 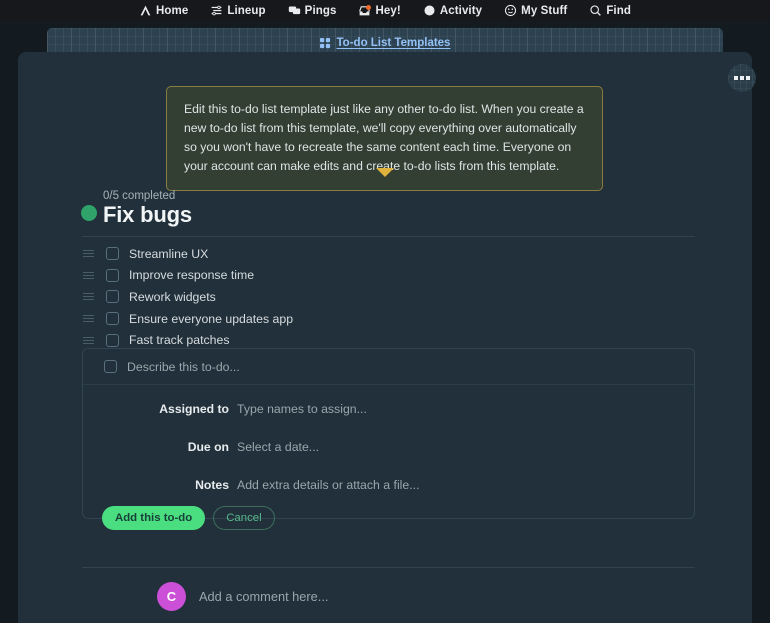 What do you see at coordinates (429, 10) in the screenshot?
I see `activity-moon-icon` at bounding box center [429, 10].